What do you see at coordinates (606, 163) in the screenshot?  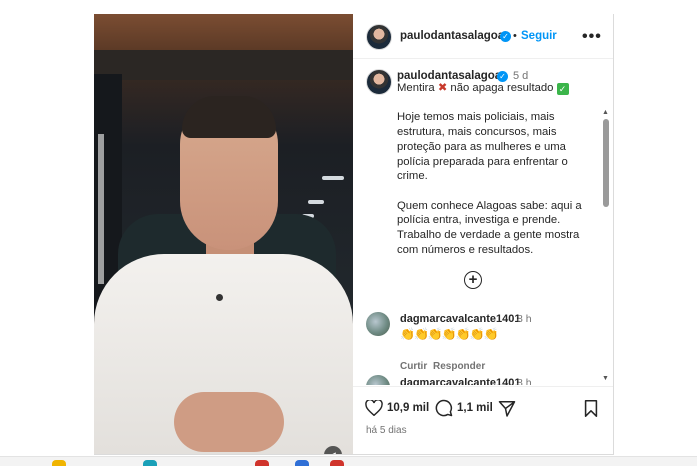 I see `comments-scrollbar` at bounding box center [606, 163].